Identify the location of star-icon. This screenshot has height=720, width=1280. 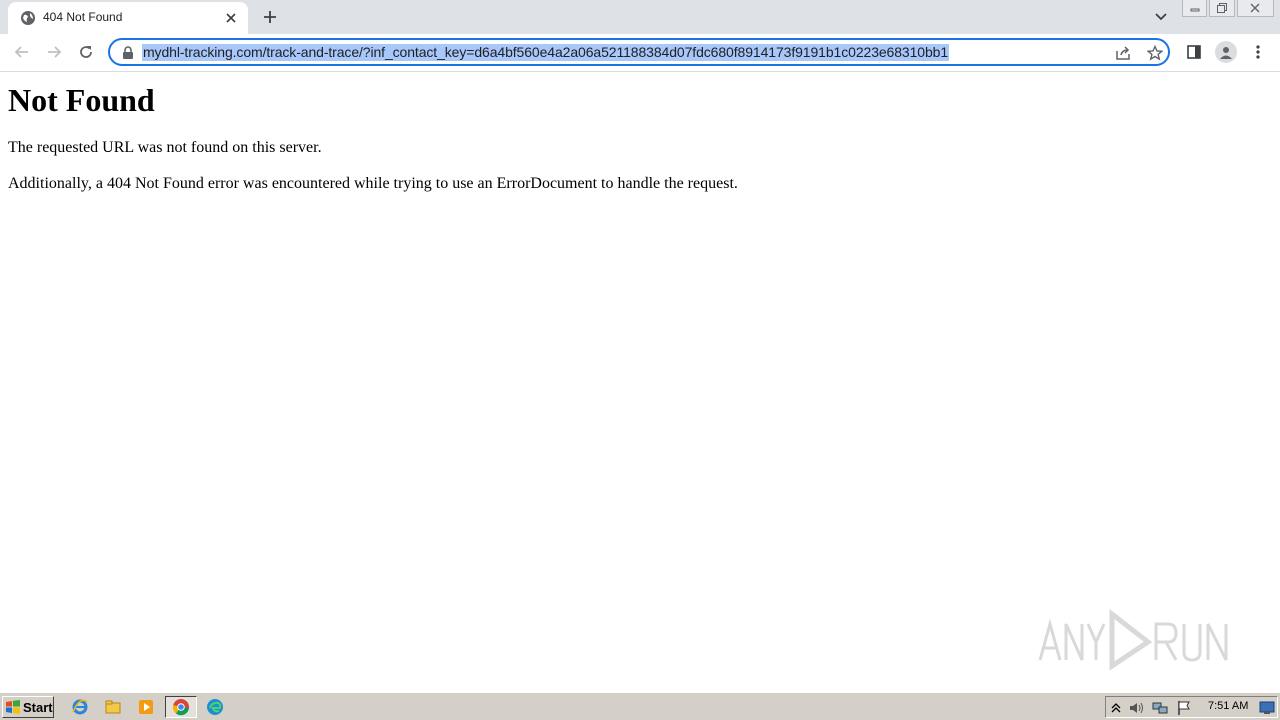
(1155, 53).